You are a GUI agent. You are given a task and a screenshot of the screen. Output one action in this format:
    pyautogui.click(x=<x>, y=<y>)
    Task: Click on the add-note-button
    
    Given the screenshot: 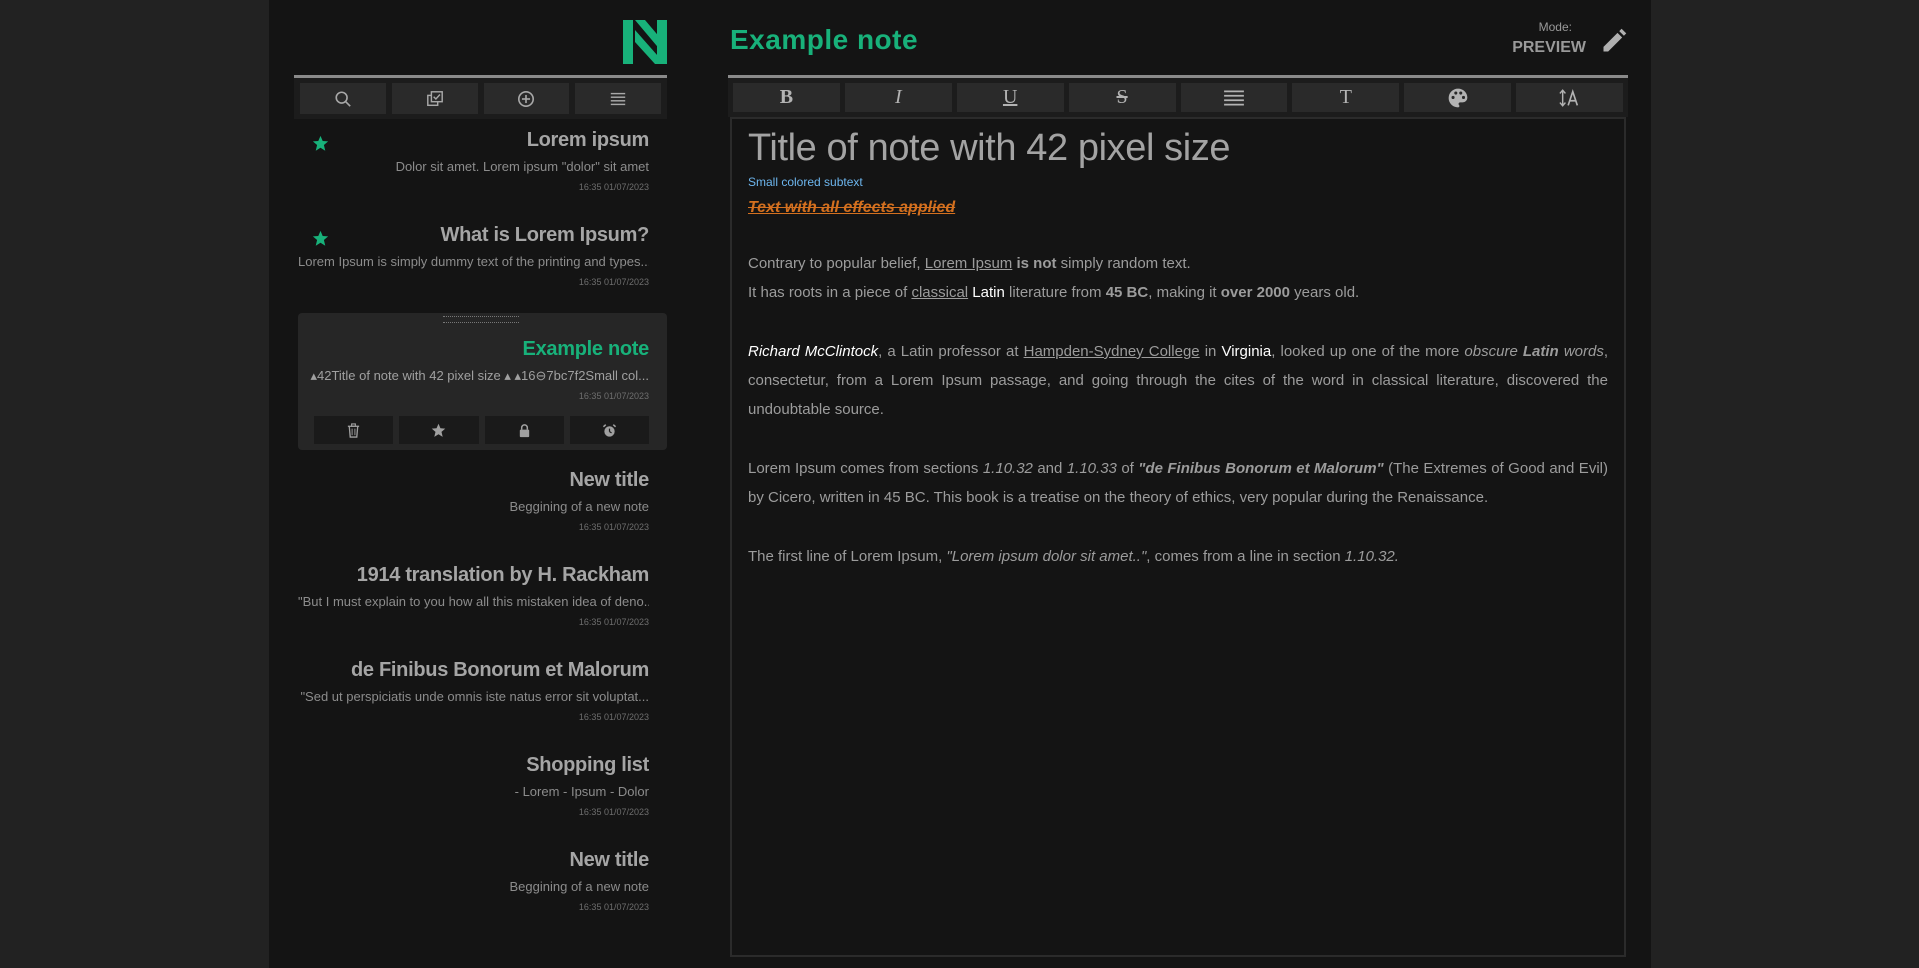 What is the action you would take?
    pyautogui.click(x=526, y=98)
    